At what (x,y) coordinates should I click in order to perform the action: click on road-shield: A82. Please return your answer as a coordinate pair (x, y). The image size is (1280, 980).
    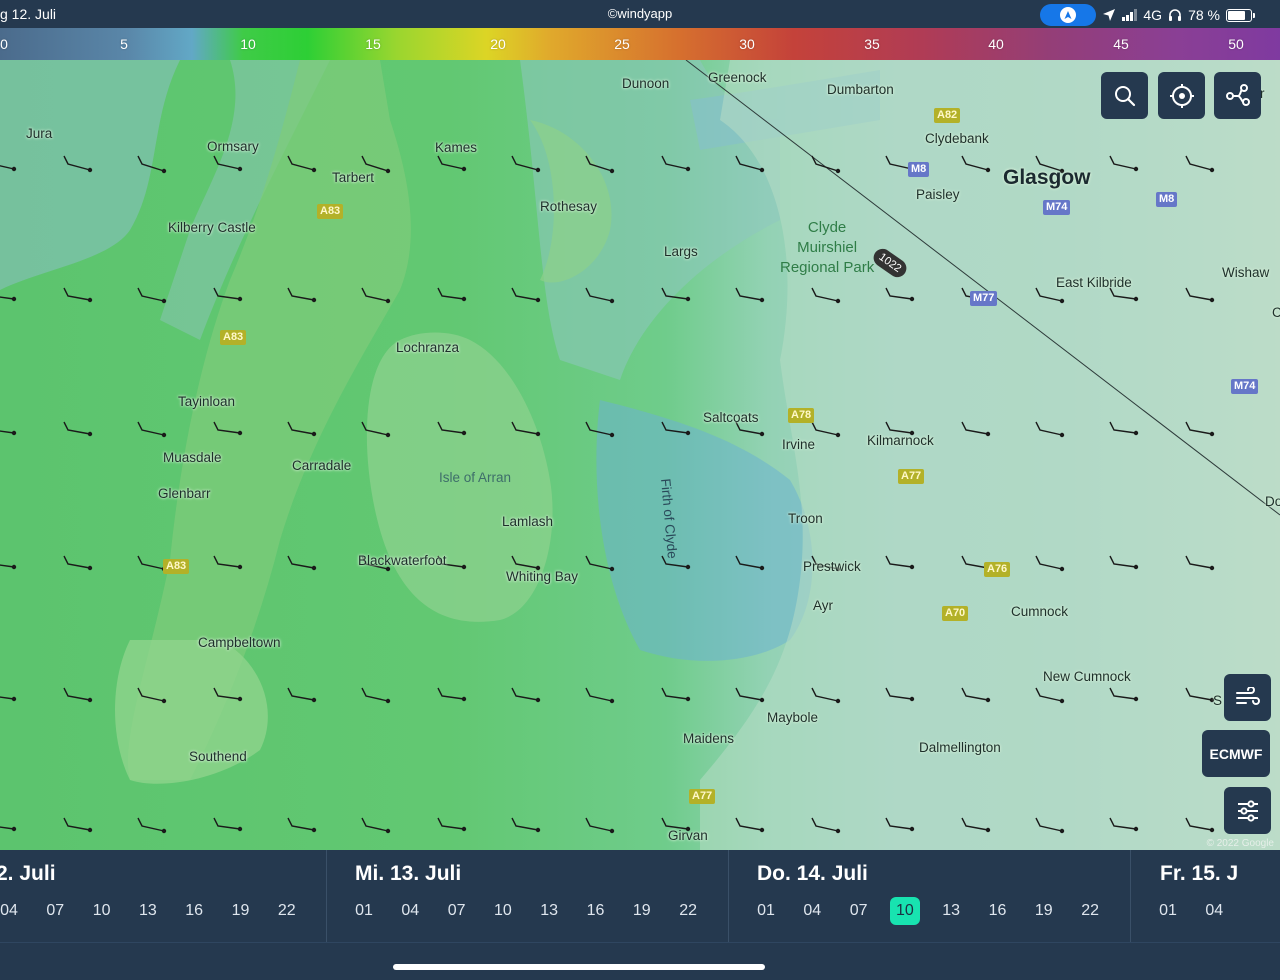
    Looking at the image, I should click on (947, 115).